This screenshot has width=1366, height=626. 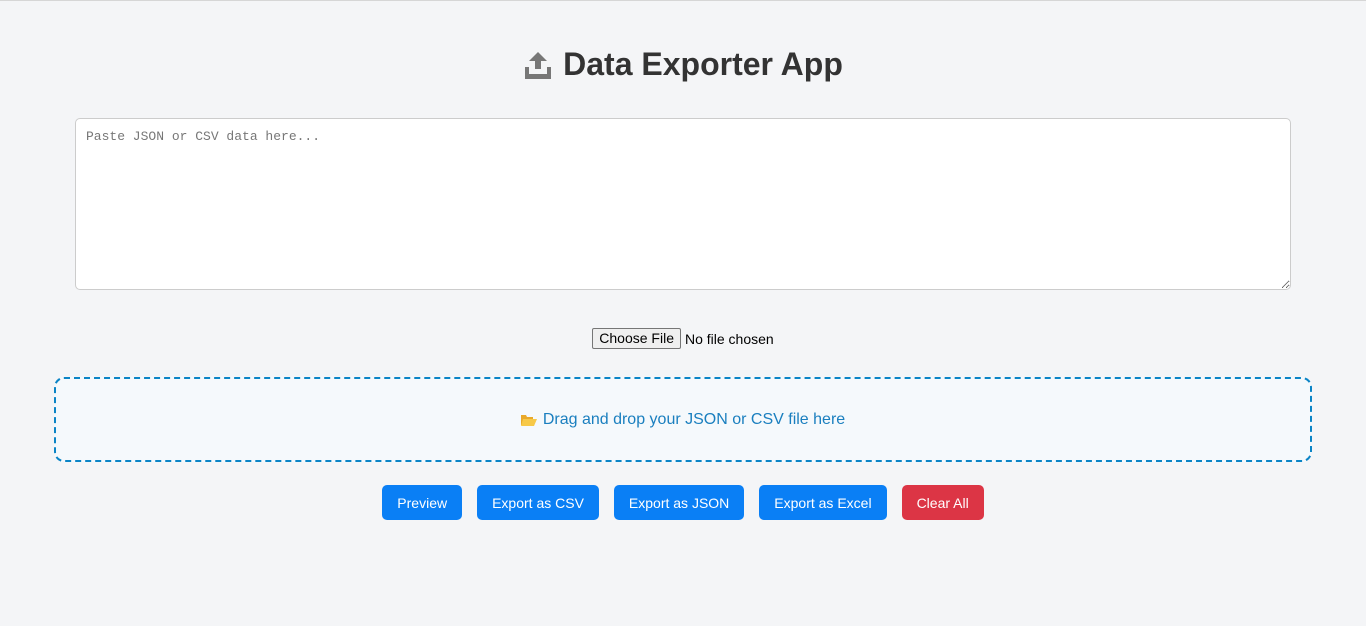 I want to click on clear-all-button: Clear All, so click(x=942, y=502).